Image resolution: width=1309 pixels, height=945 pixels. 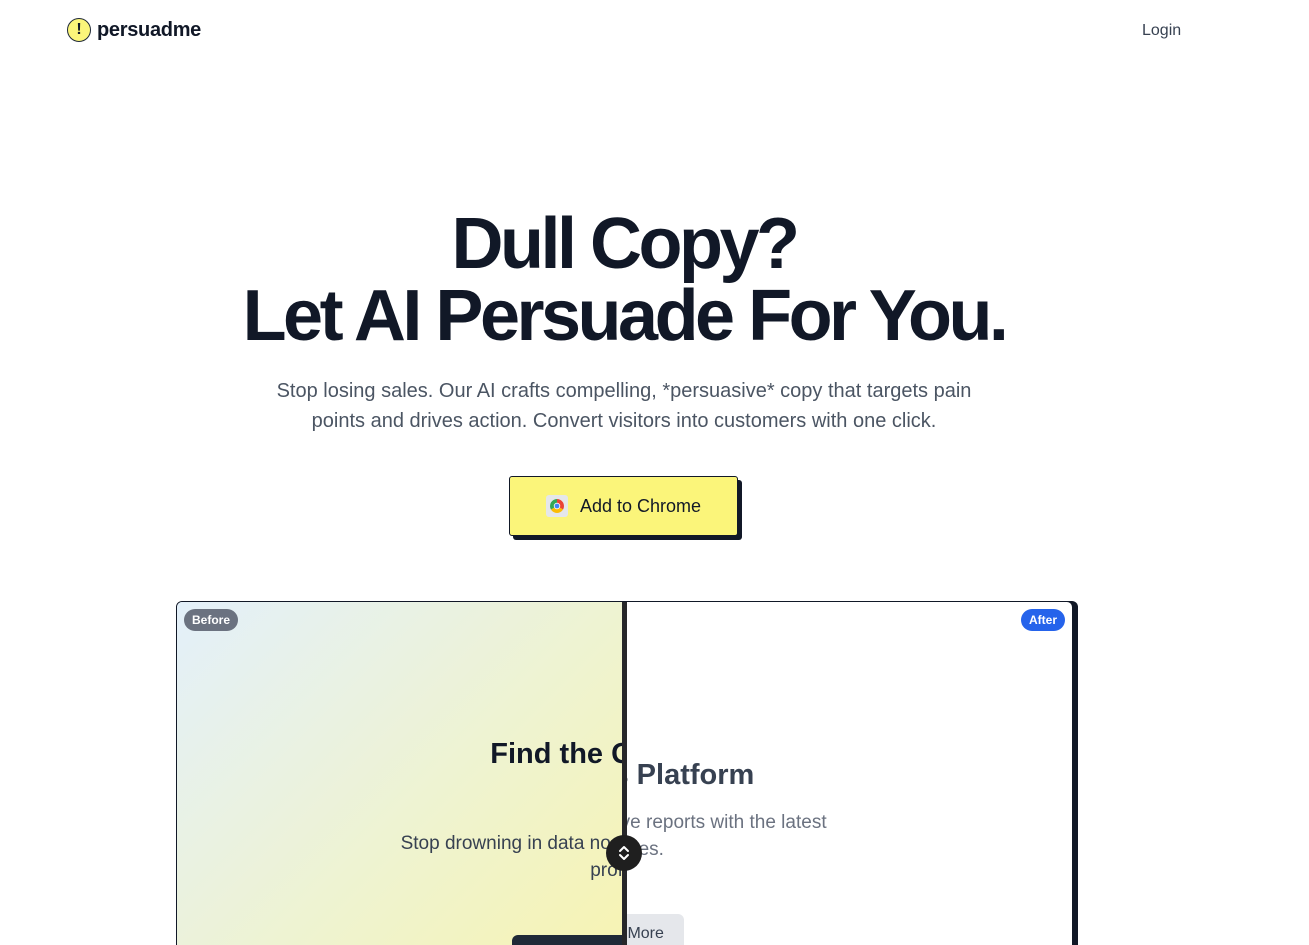 I want to click on hero-title: Dull Copy? Let AI Persuade For You., so click(x=624, y=280).